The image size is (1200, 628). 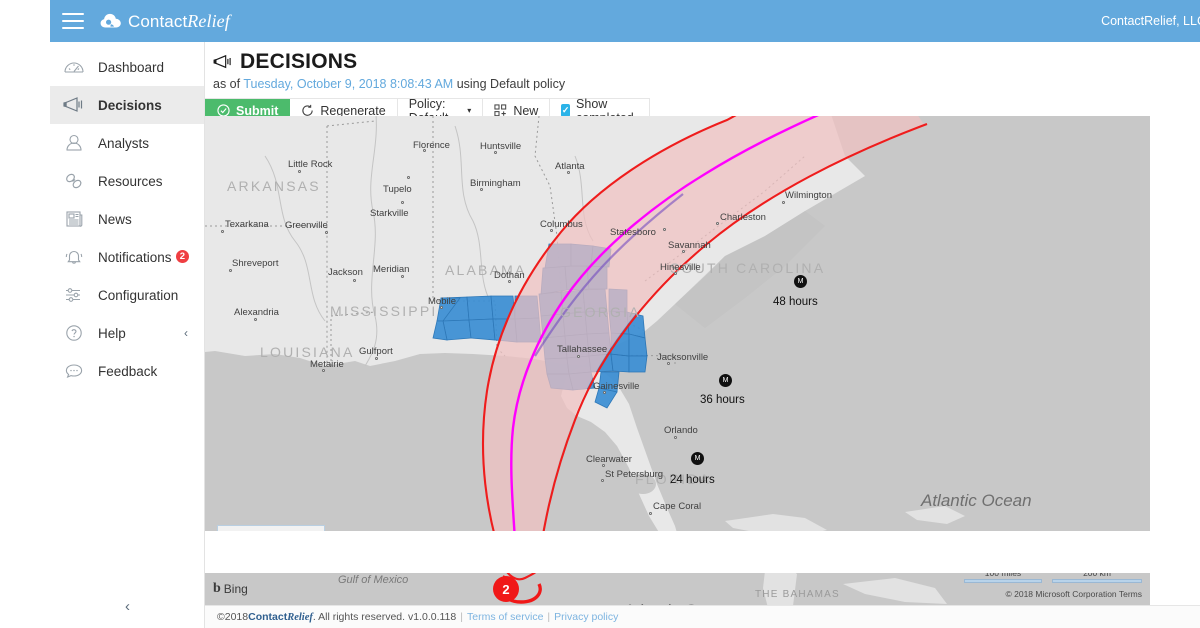 What do you see at coordinates (247, 224) in the screenshot?
I see `map-city-label: Texarkana` at bounding box center [247, 224].